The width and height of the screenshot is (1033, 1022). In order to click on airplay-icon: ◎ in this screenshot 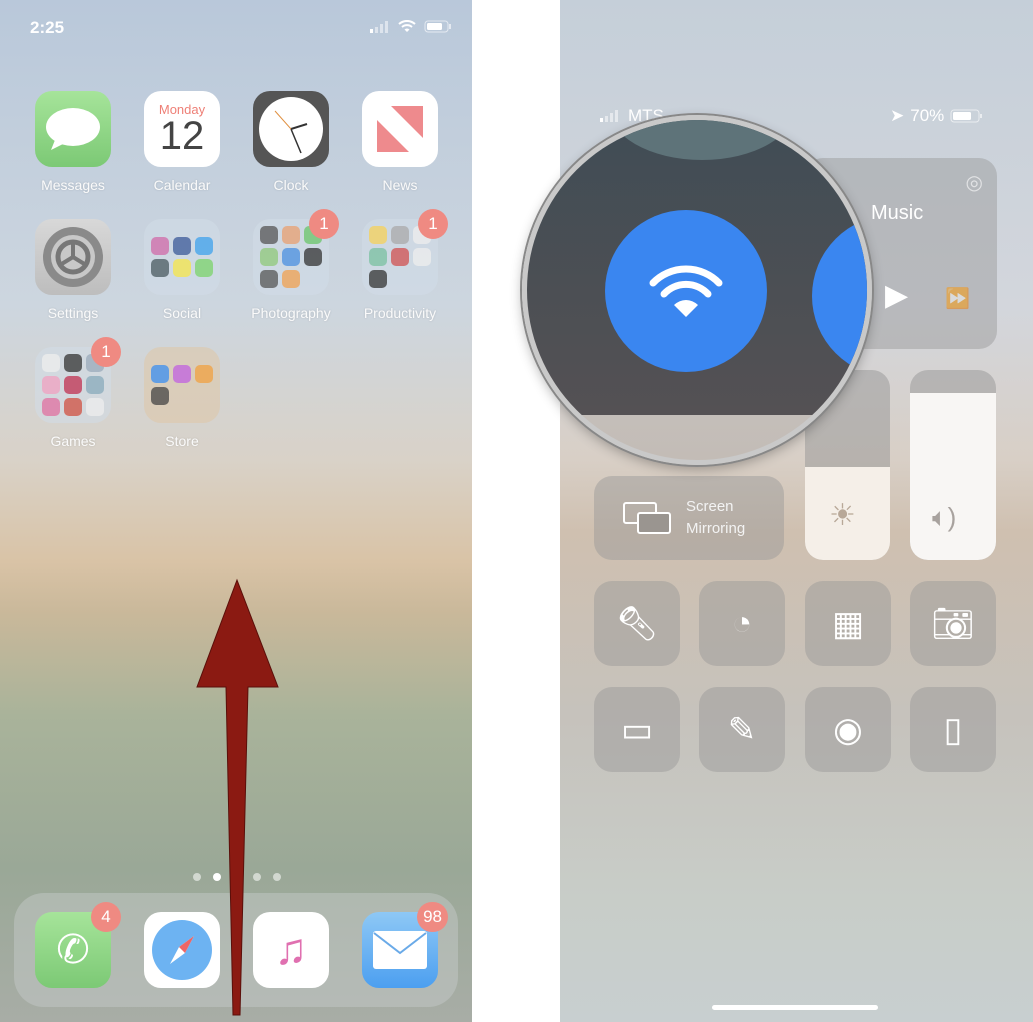, I will do `click(974, 182)`.